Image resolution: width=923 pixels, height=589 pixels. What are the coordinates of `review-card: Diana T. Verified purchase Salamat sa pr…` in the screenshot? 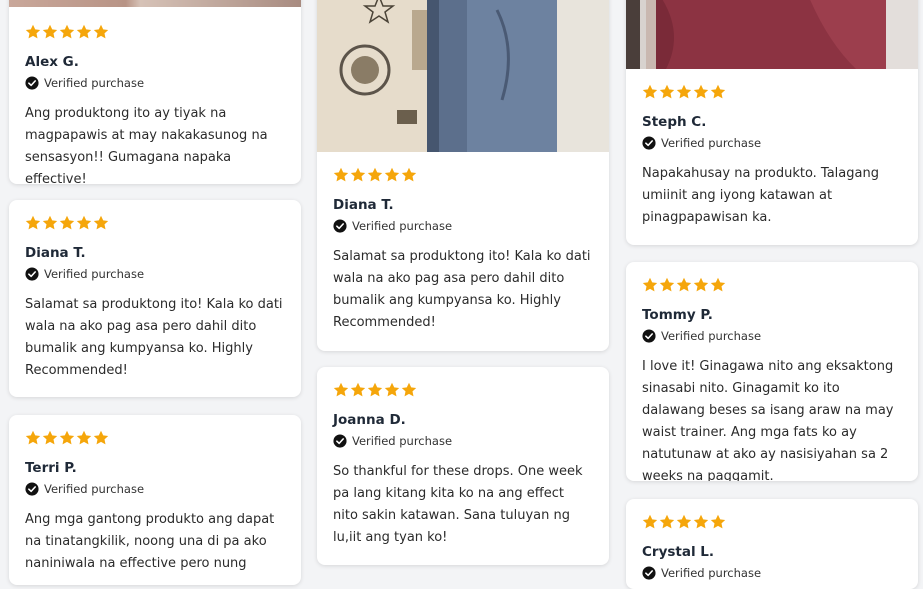 It's located at (155, 298).